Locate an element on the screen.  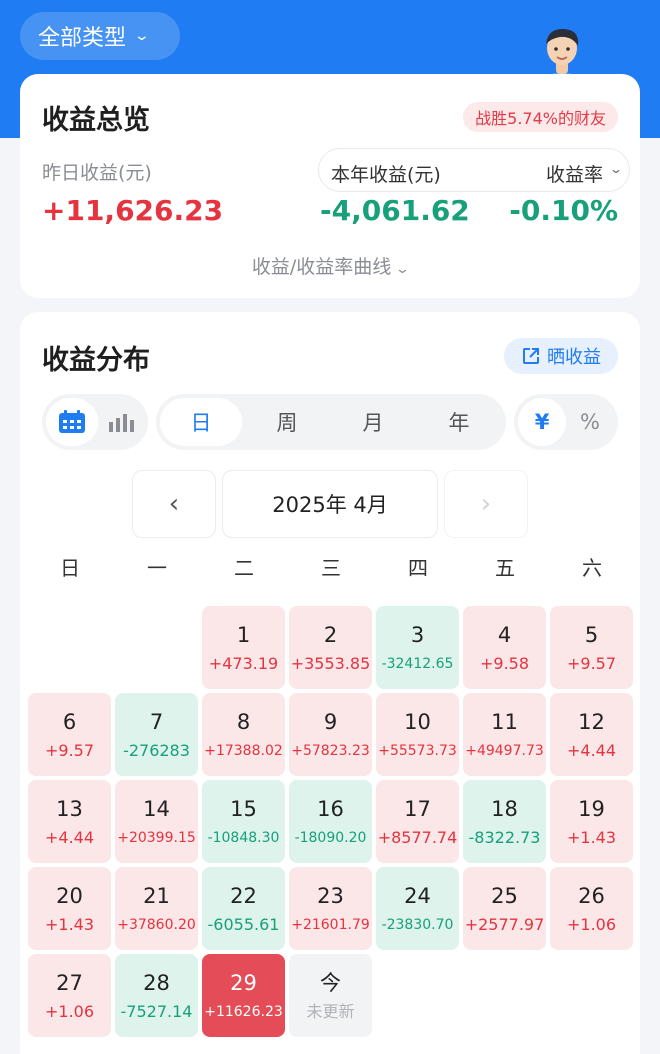
calendar-day: 4 +9.58 is located at coordinates (504, 647).